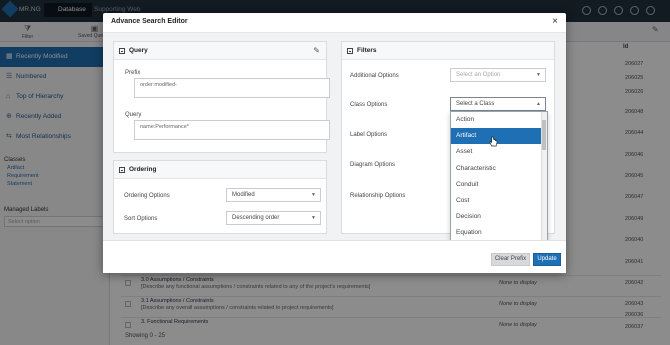 The image size is (670, 345). Describe the element at coordinates (149, 21) in the screenshot. I see `modal-title: Advance Search Editor` at that location.